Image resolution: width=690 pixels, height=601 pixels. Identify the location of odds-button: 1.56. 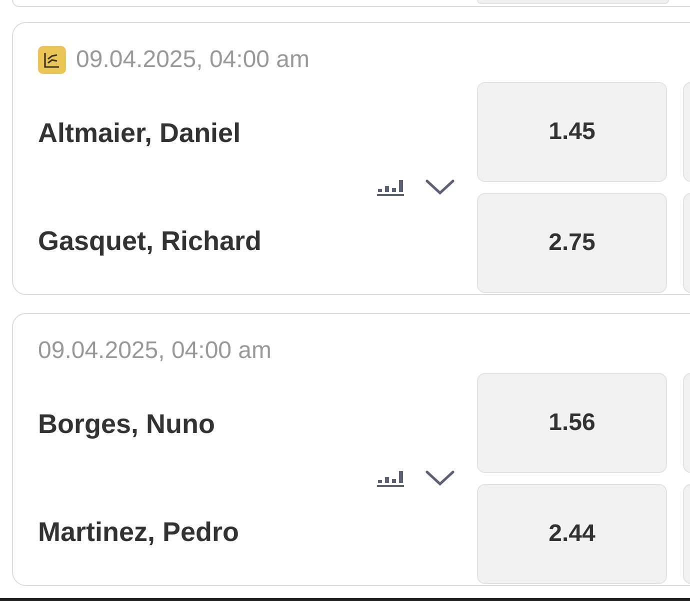
(572, 423).